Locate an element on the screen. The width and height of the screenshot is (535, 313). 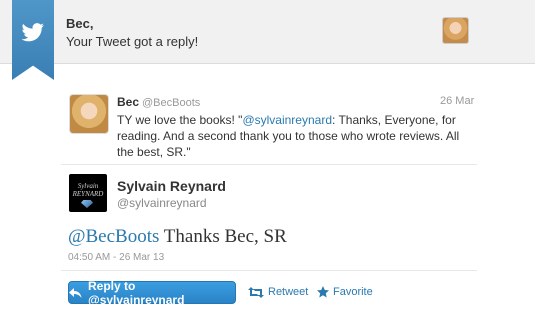
reply-tweet-text: @BecBoots Thanks Bec, SR is located at coordinates (177, 237).